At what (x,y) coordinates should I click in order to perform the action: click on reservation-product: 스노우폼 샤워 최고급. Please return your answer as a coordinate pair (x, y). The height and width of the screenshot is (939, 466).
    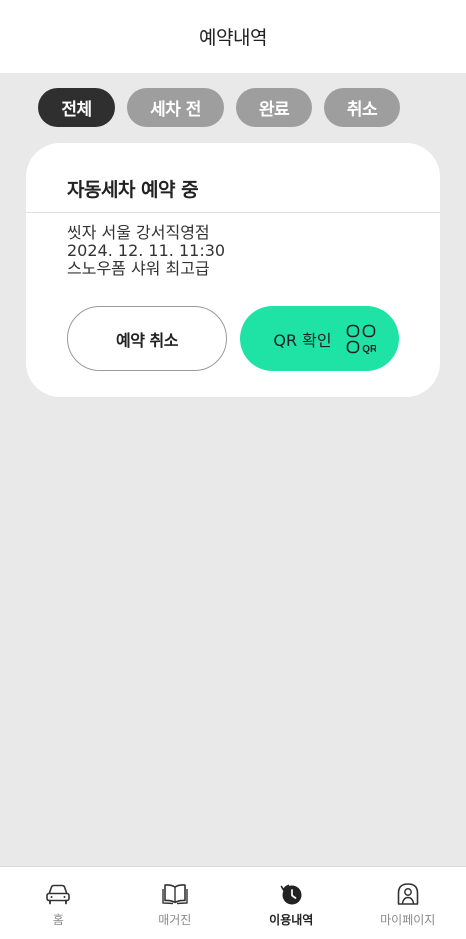
    Looking at the image, I should click on (138, 268).